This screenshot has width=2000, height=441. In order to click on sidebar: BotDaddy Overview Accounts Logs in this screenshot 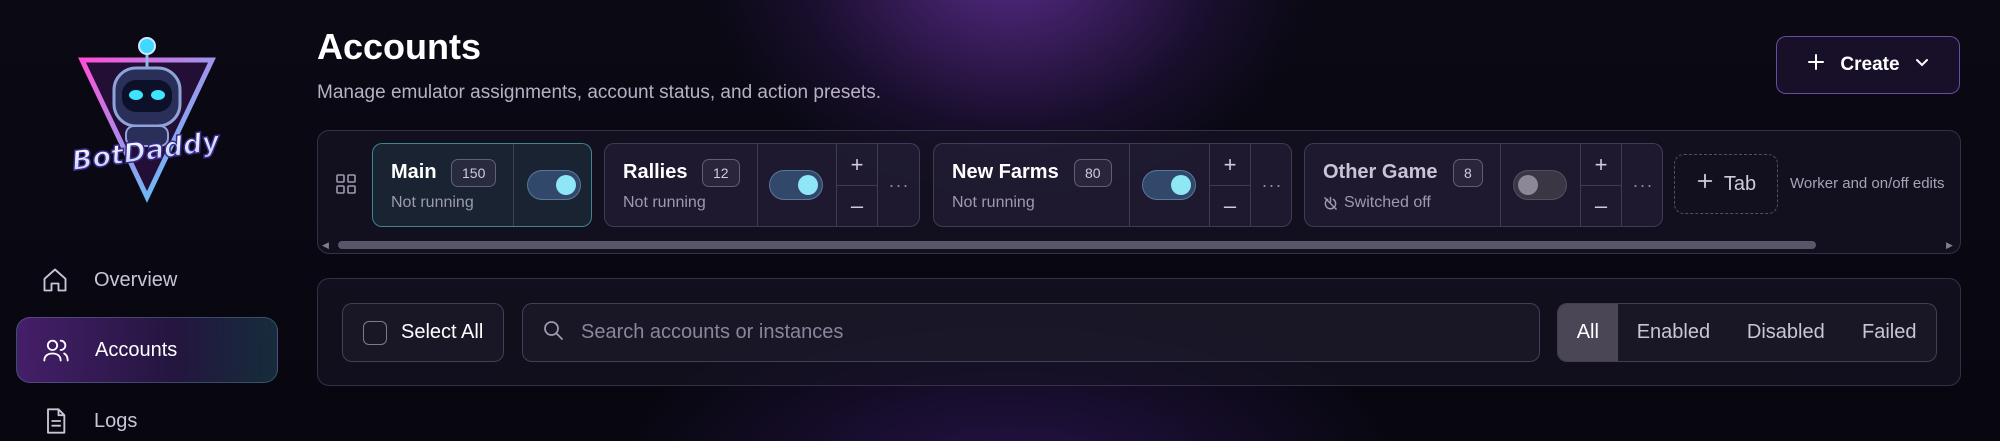, I will do `click(145, 220)`.